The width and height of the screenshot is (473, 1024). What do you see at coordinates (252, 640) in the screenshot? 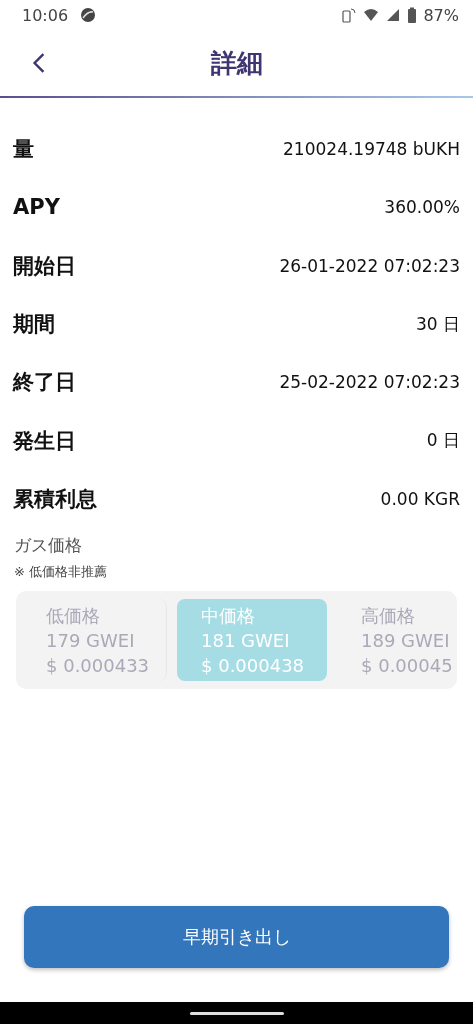
I see `gas-option: 中価格 181 GWEI $ 0.000438` at bounding box center [252, 640].